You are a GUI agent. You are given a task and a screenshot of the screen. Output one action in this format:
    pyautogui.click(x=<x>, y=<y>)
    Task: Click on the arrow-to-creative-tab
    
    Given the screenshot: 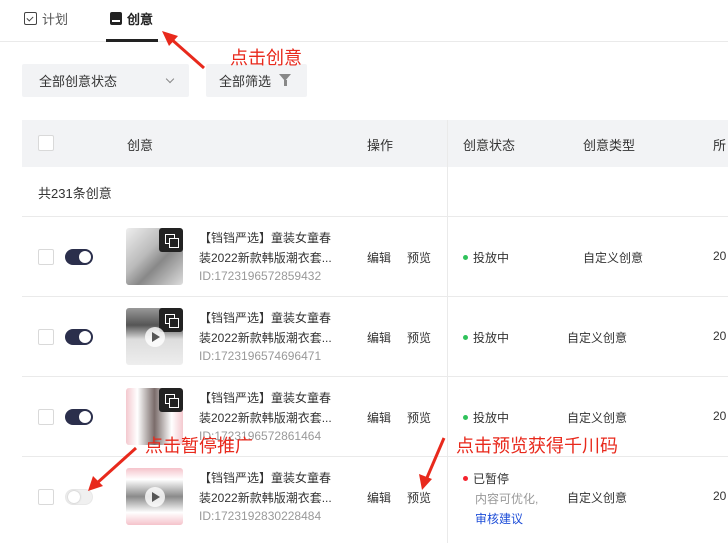 What is the action you would take?
    pyautogui.click(x=187, y=53)
    